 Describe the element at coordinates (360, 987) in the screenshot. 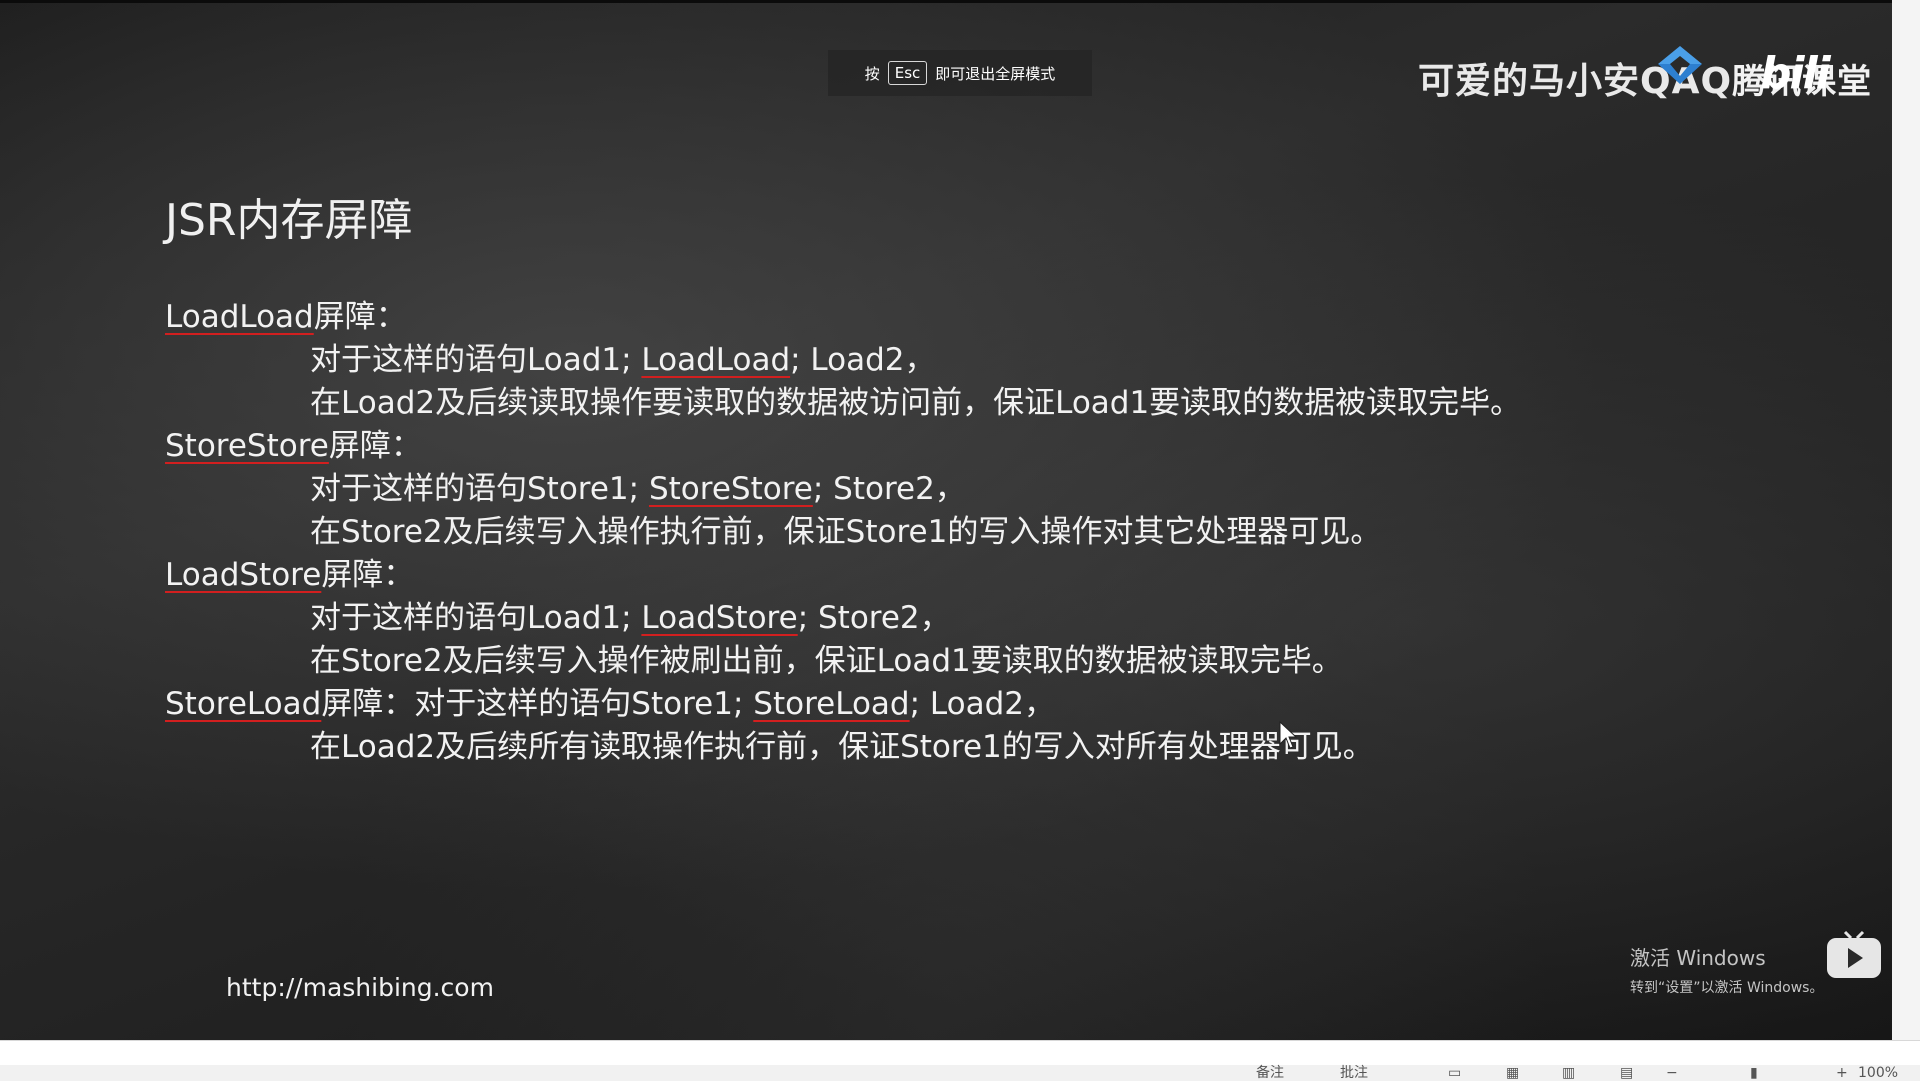

I see `footer-url: http://mashibing.com` at that location.